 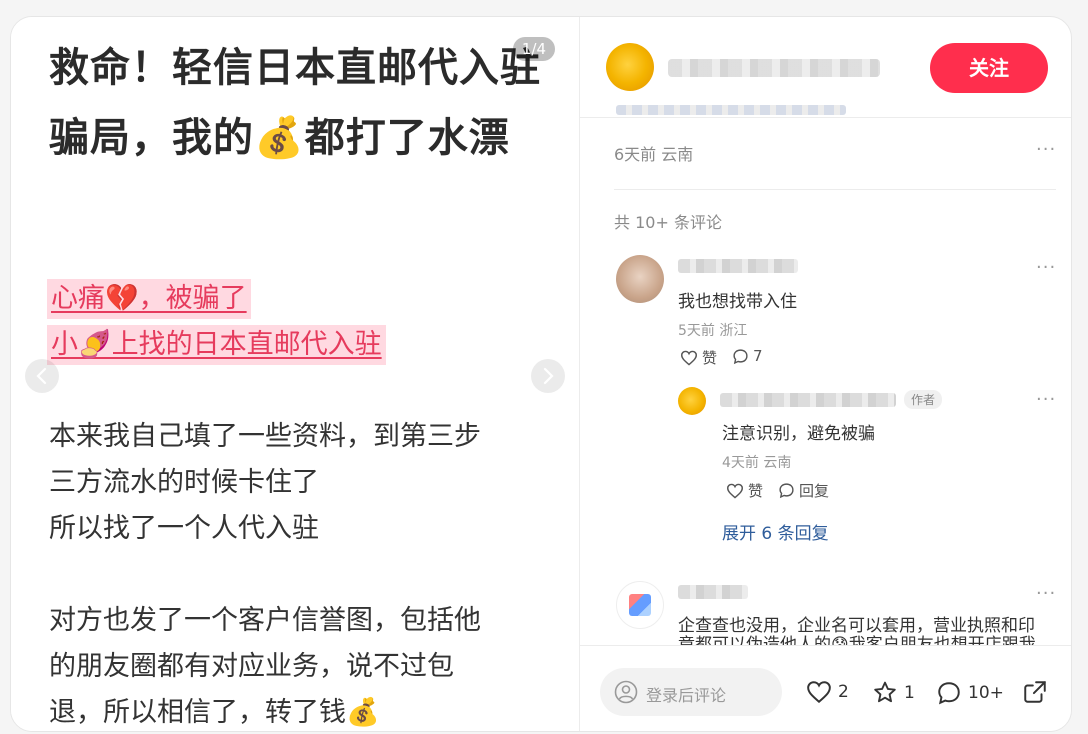 I want to click on comment-reply-count: 7, so click(x=758, y=356).